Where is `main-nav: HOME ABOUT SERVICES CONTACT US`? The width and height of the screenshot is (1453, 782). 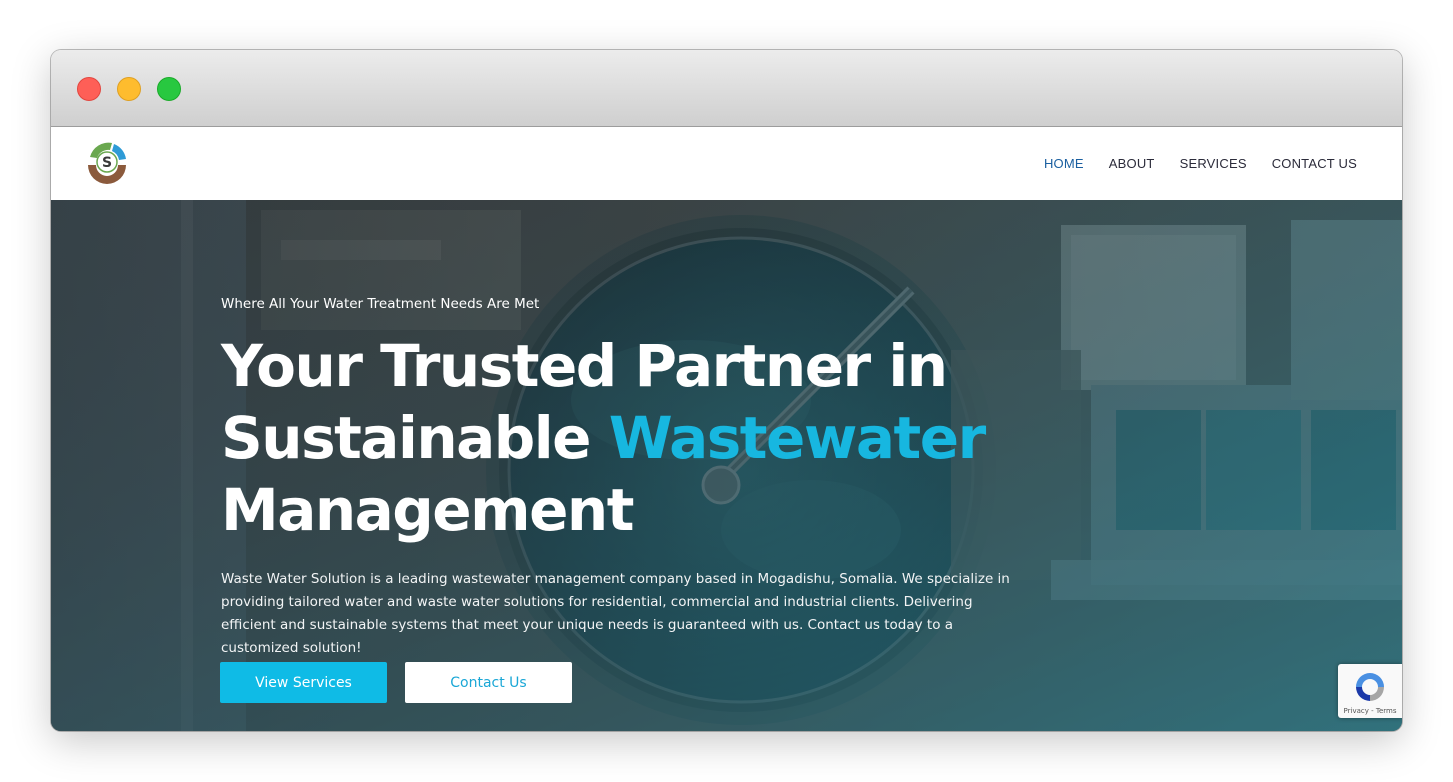 main-nav: HOME ABOUT SERVICES CONTACT US is located at coordinates (1200, 163).